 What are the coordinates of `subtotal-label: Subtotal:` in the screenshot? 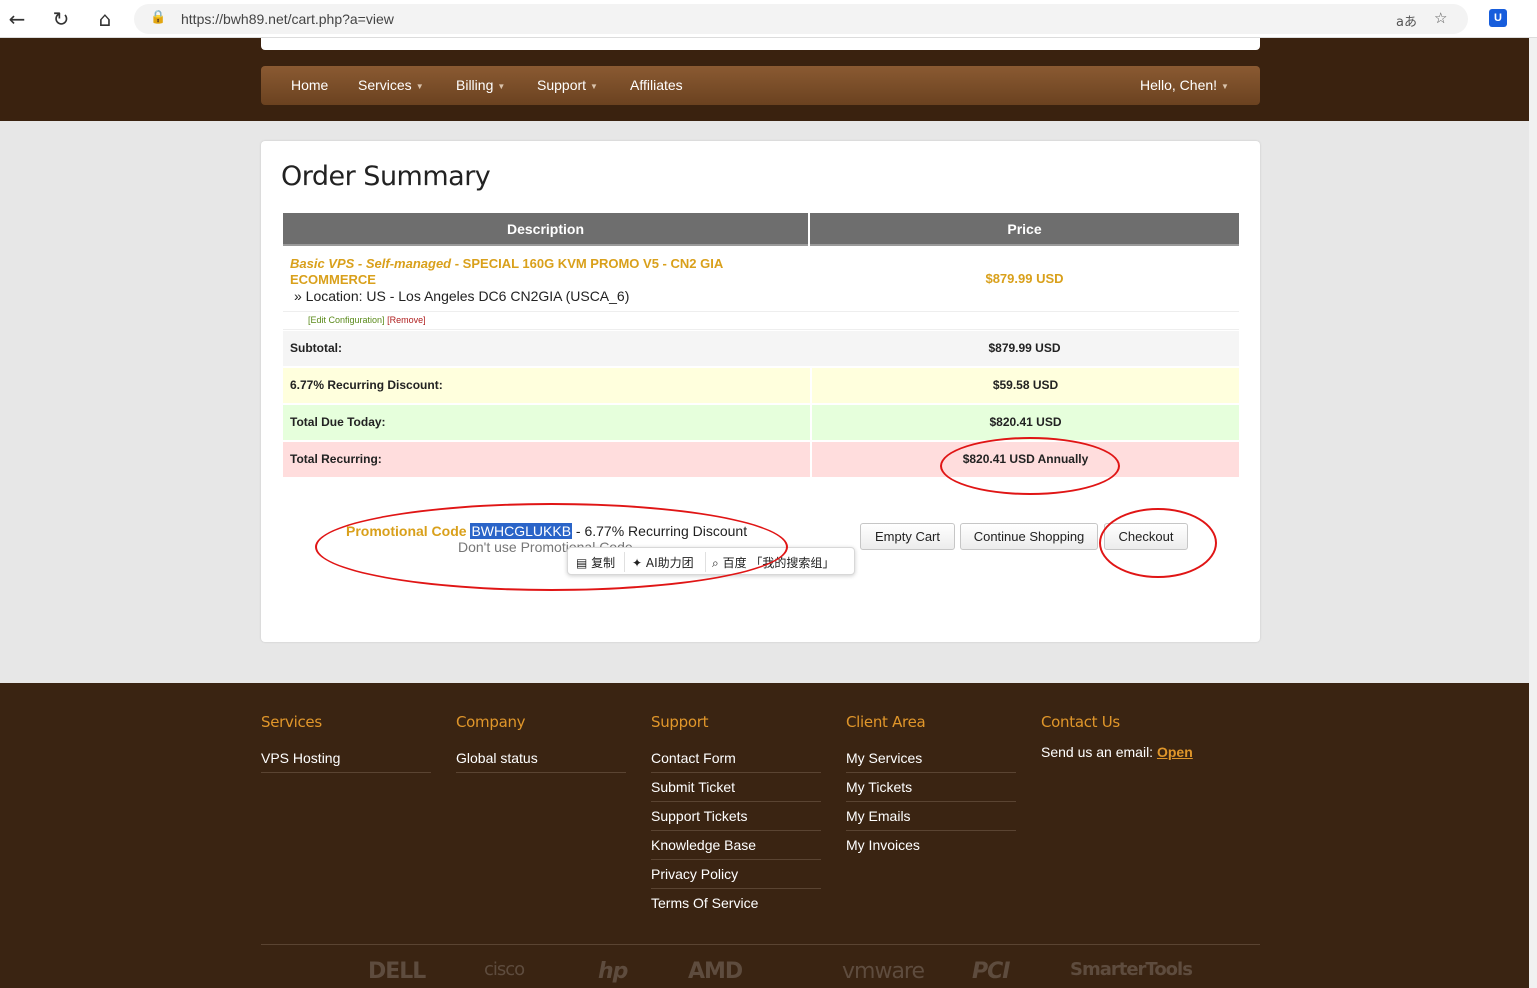 It's located at (316, 348).